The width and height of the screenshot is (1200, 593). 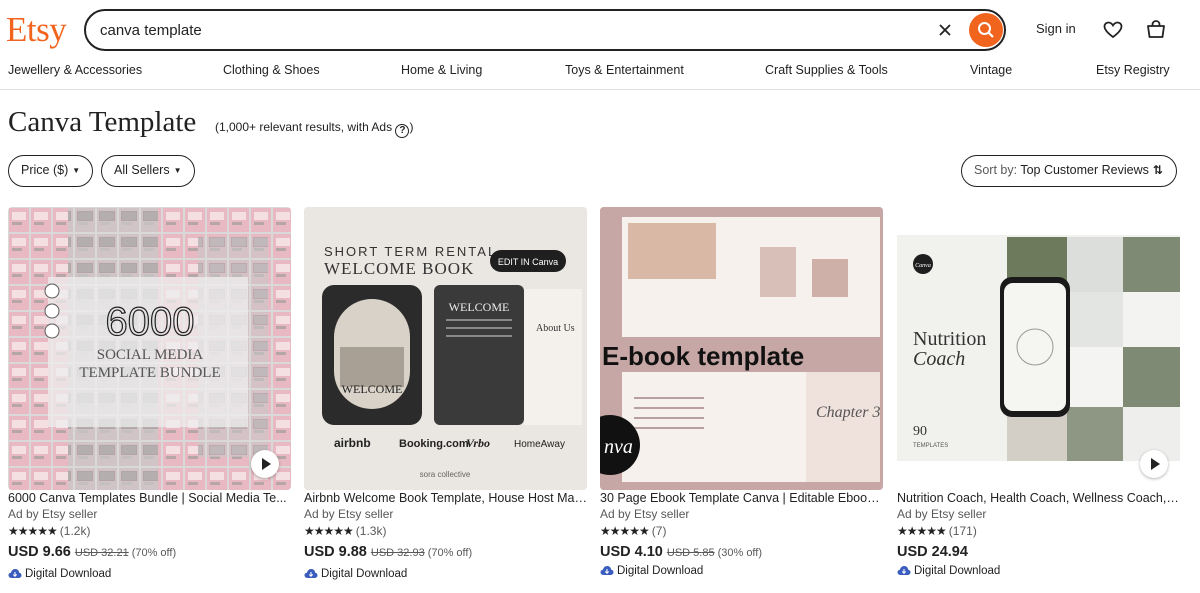 What do you see at coordinates (36, 30) in the screenshot?
I see `etsy-logo: Etsy` at bounding box center [36, 30].